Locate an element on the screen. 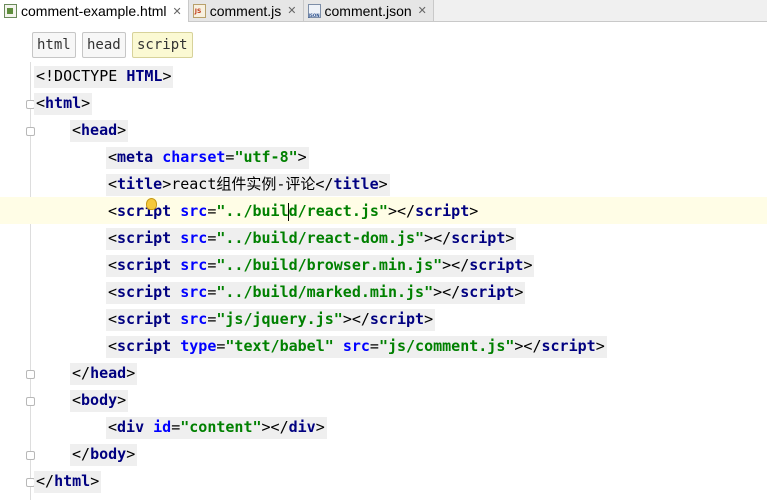  tab-label: comment-example.html is located at coordinates (94, 11).